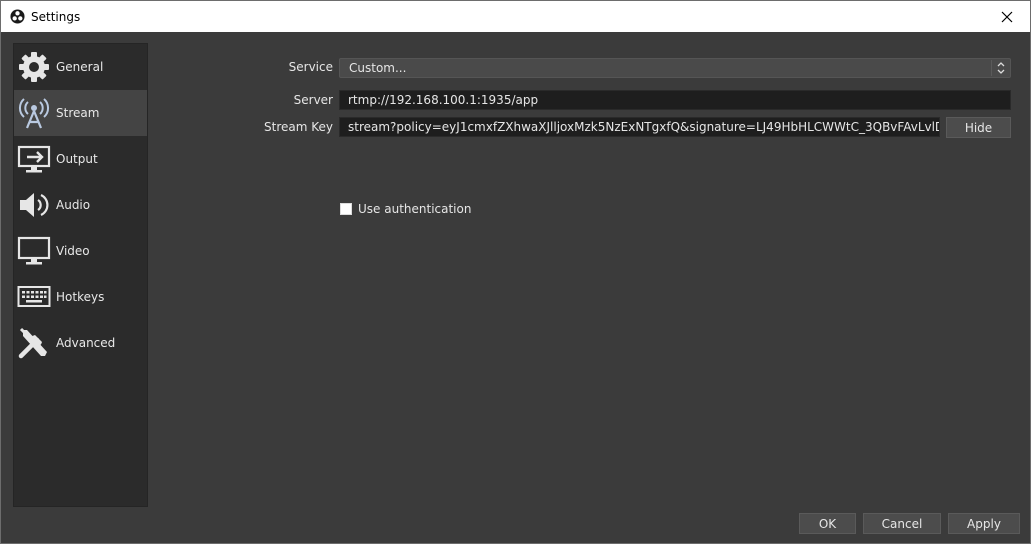 Image resolution: width=1031 pixels, height=544 pixels. Describe the element at coordinates (56, 16) in the screenshot. I see `window-title: Settings` at that location.